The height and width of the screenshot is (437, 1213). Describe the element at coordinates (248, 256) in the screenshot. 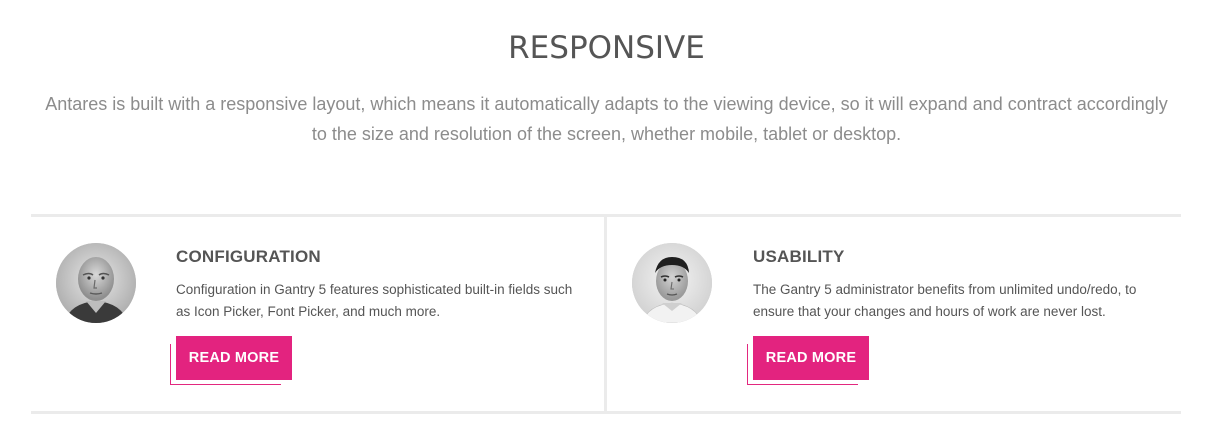

I see `card-title: CONFIGURATION` at that location.